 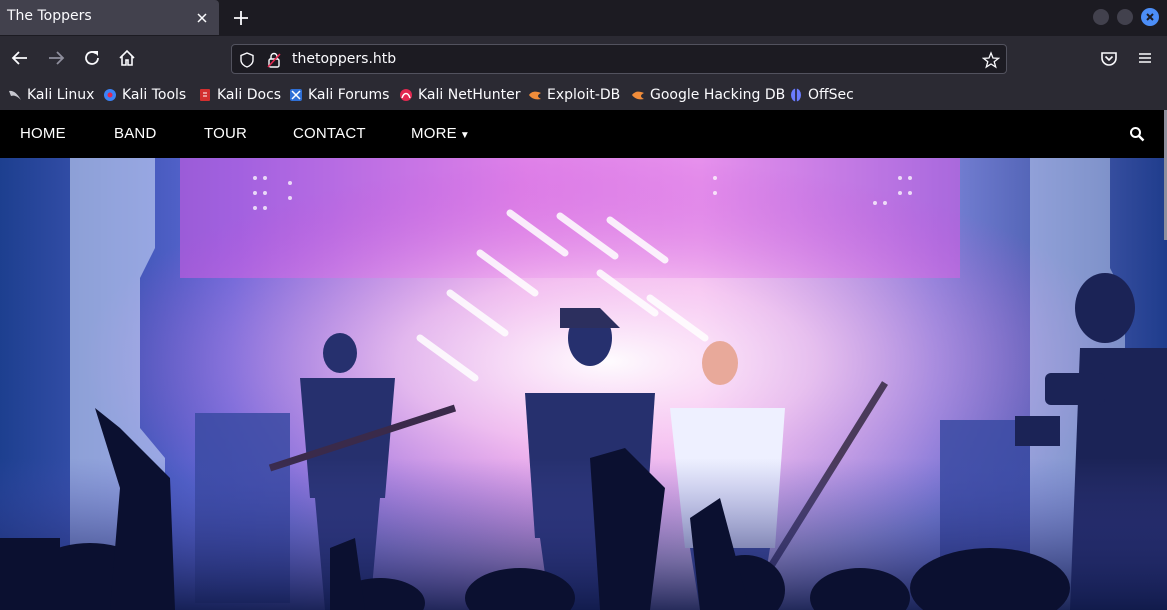 What do you see at coordinates (329, 133) in the screenshot?
I see `nav-contact: CONTACT` at bounding box center [329, 133].